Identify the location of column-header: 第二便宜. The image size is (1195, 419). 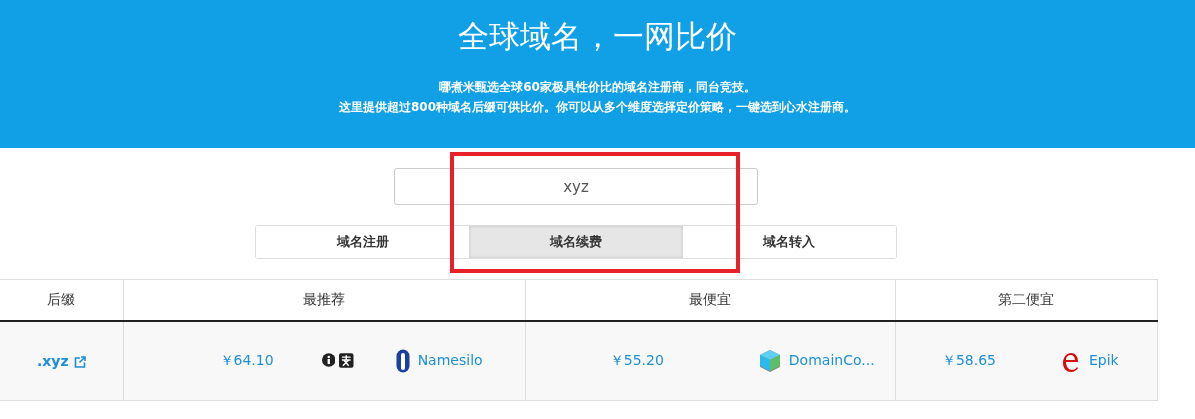
(1026, 300).